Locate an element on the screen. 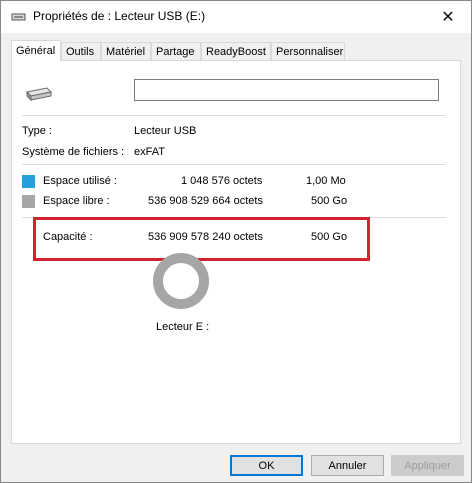 The height and width of the screenshot is (483, 472). tab-personnaliser: Personnaliser is located at coordinates (308, 51).